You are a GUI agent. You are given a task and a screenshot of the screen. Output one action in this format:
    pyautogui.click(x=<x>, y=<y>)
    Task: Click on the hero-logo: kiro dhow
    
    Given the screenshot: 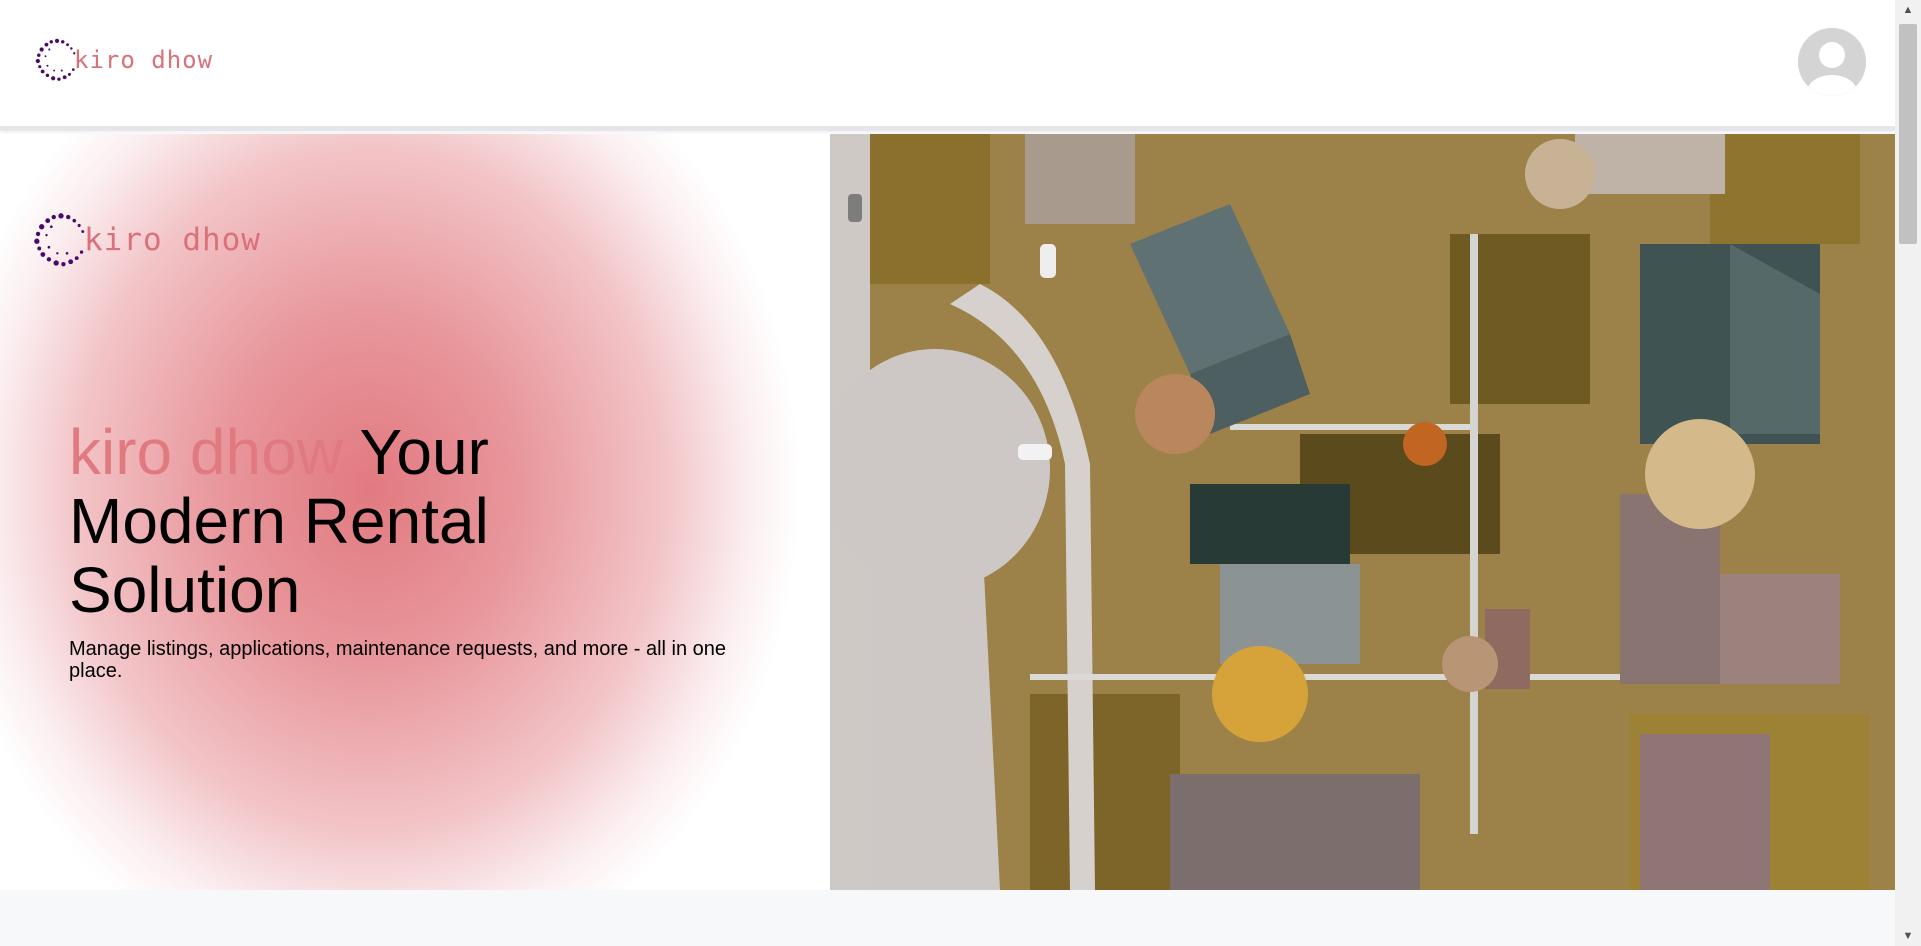 What is the action you would take?
    pyautogui.click(x=146, y=240)
    